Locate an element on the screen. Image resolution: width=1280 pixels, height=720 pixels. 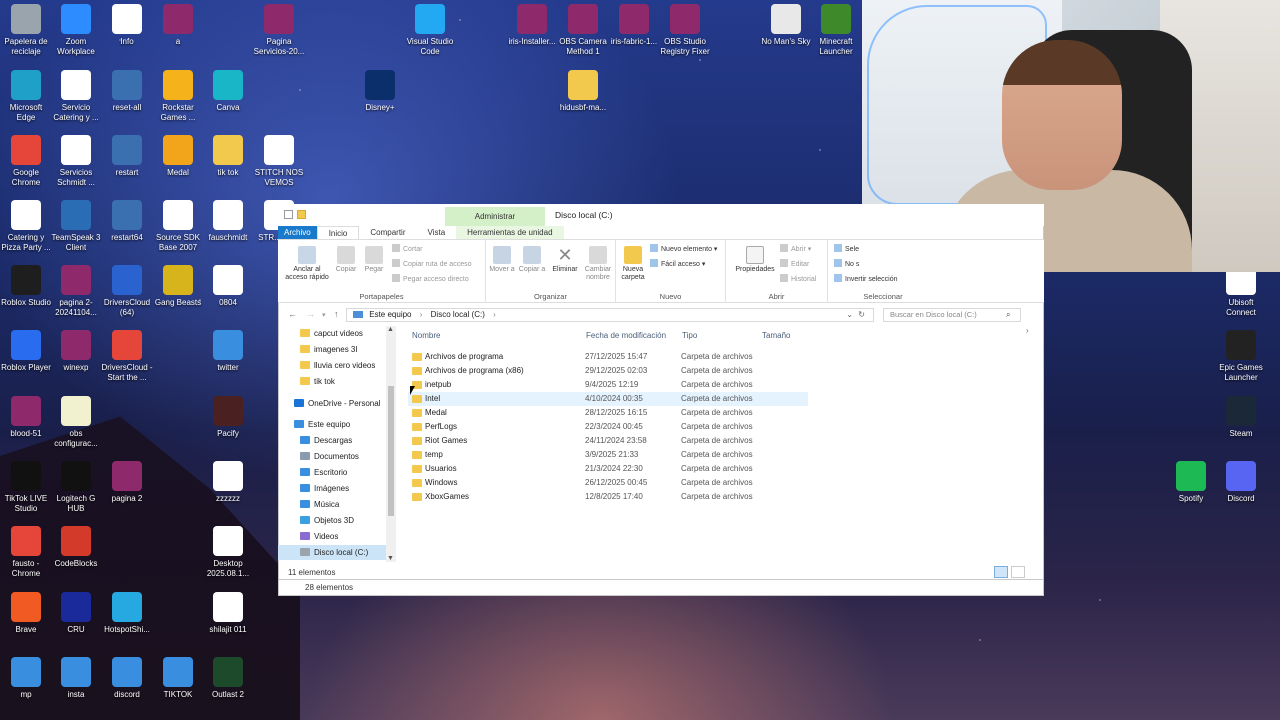
nav-scrollbar: ▲ ▼ is located at coordinates (391, 444).